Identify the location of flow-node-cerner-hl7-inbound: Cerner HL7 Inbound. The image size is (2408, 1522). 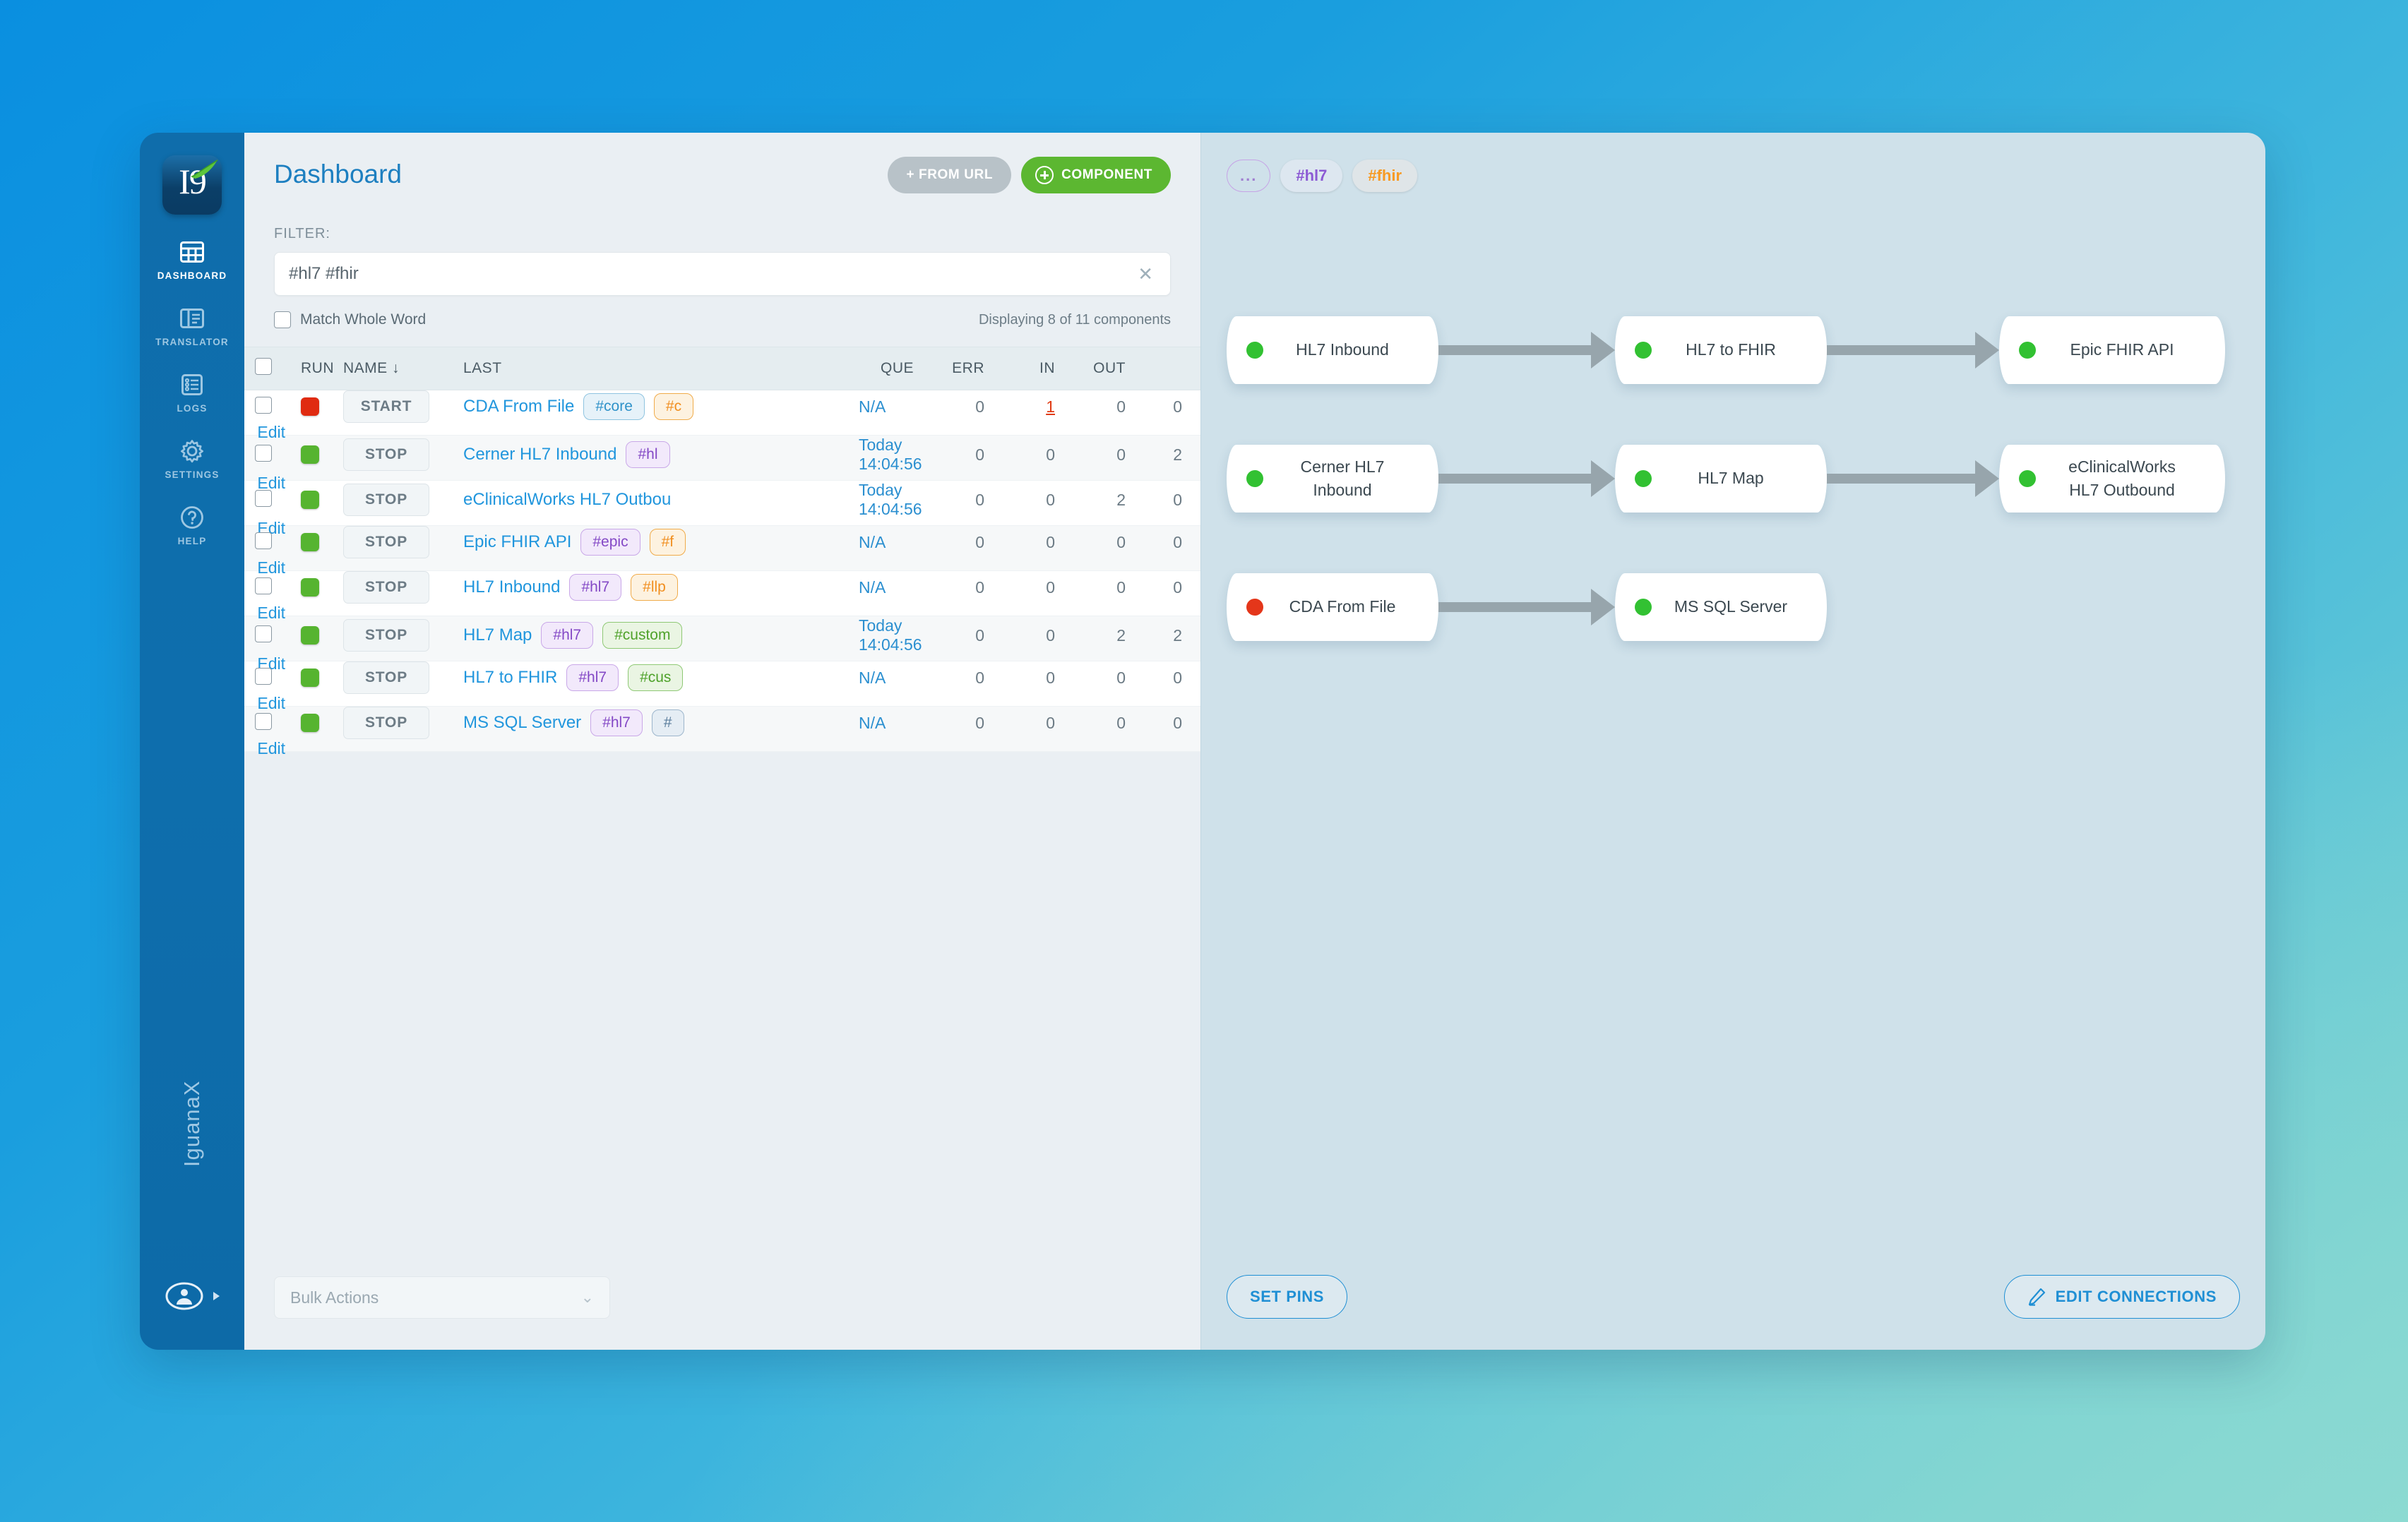
(1332, 479).